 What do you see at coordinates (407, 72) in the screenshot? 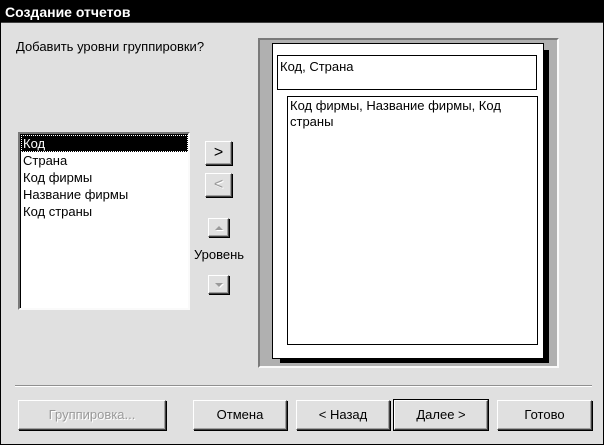
I see `group-header-preview: Код, Страна` at bounding box center [407, 72].